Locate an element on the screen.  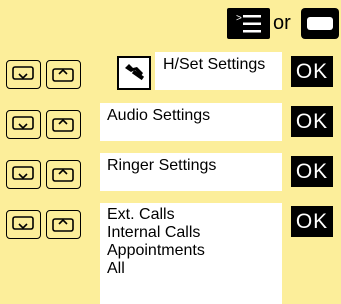
ok-button-audio: OK is located at coordinates (312, 121).